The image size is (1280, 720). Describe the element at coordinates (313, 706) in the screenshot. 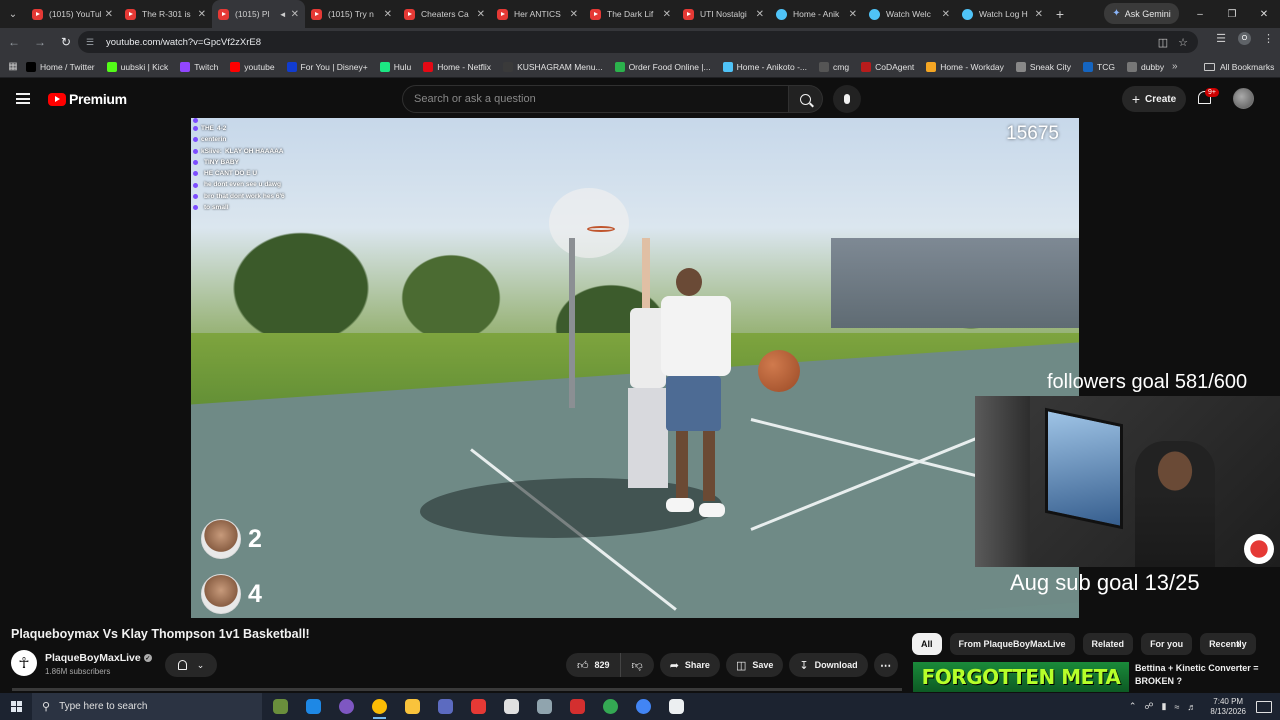

I see `app-blue-icon` at that location.